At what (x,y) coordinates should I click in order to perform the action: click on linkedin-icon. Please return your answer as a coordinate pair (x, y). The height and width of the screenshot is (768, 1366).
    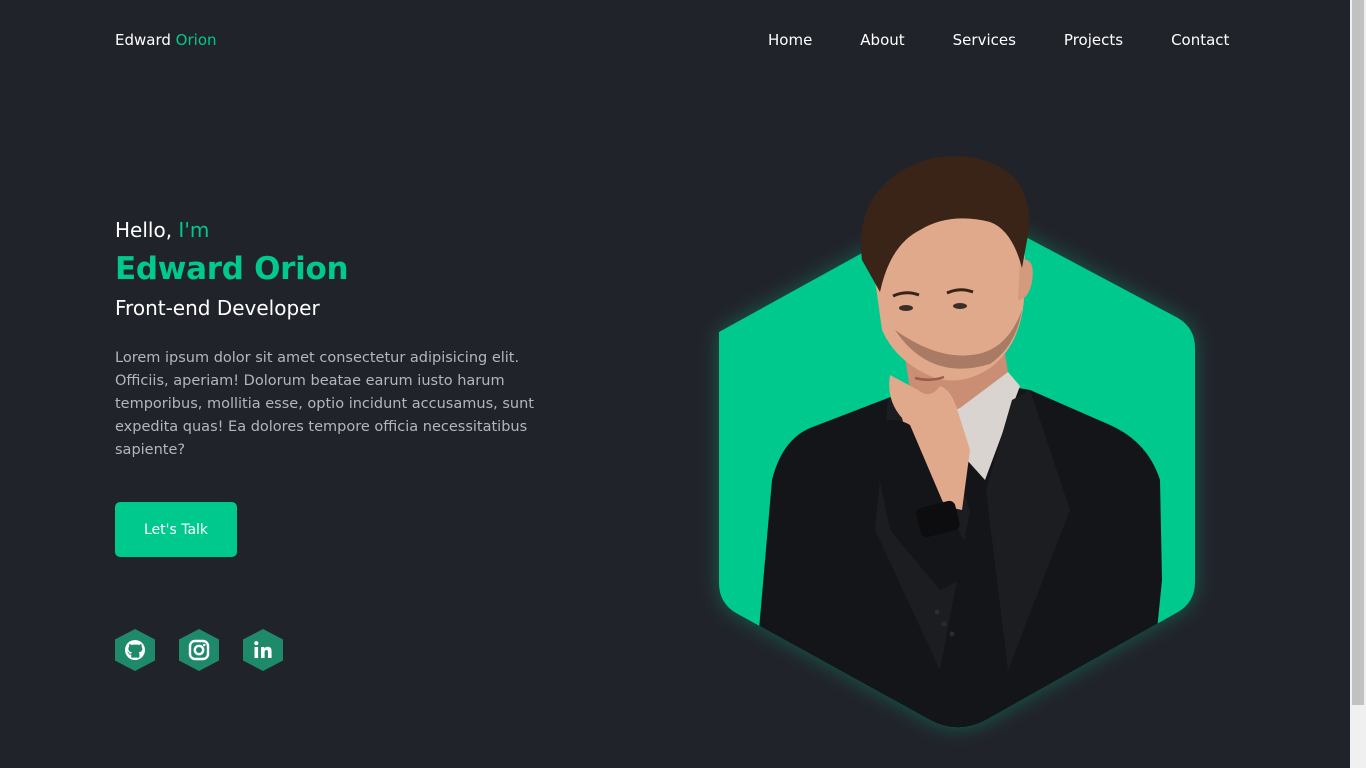
    Looking at the image, I should click on (263, 650).